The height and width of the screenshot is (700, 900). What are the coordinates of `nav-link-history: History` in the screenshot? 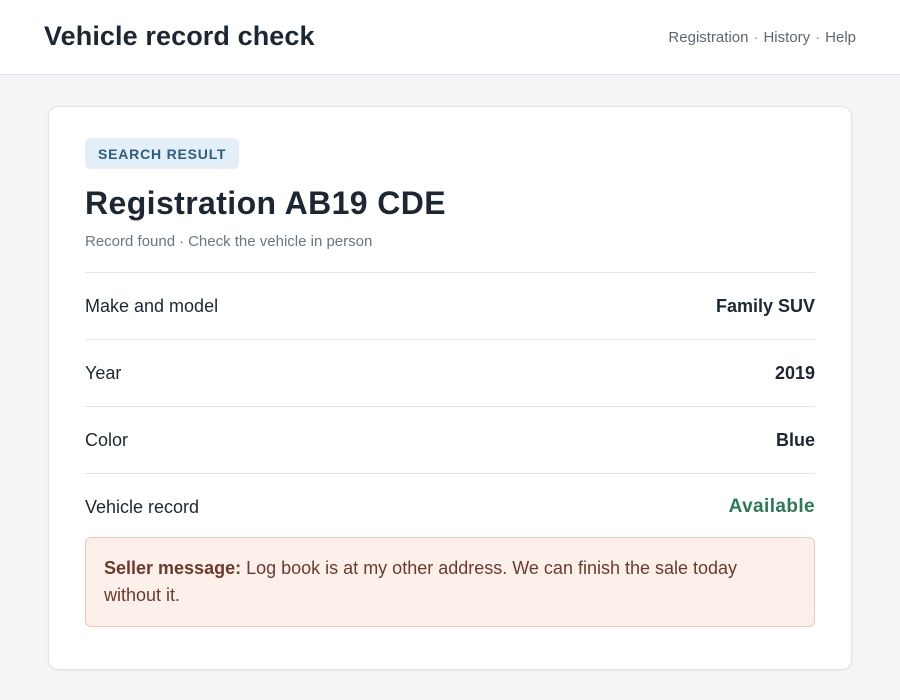 It's located at (786, 37).